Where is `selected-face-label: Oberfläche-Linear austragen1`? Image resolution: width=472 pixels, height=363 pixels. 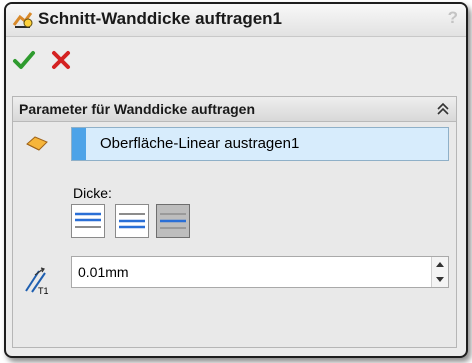
selected-face-label: Oberfläche-Linear austragen1 is located at coordinates (200, 143).